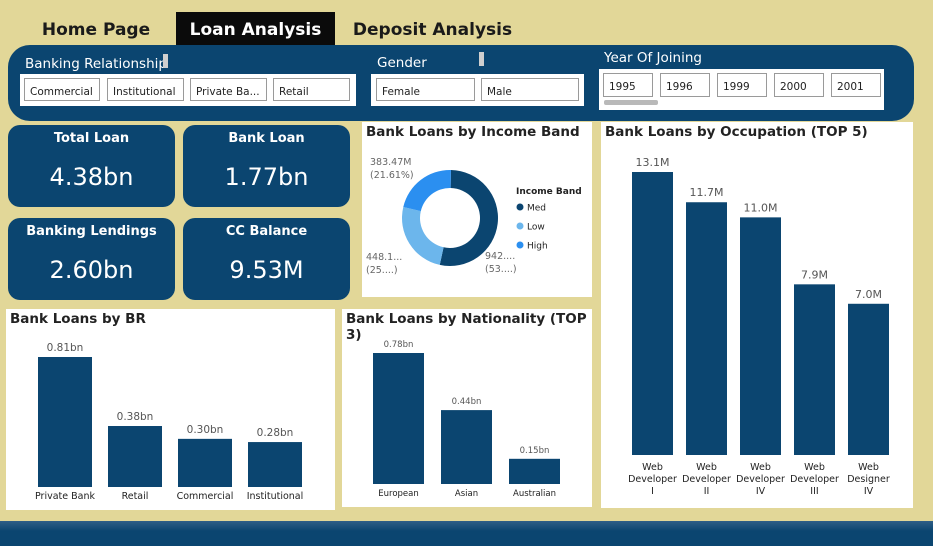  I want to click on kpi-card-total-loan: Total Loan 4.38bn, so click(91, 166).